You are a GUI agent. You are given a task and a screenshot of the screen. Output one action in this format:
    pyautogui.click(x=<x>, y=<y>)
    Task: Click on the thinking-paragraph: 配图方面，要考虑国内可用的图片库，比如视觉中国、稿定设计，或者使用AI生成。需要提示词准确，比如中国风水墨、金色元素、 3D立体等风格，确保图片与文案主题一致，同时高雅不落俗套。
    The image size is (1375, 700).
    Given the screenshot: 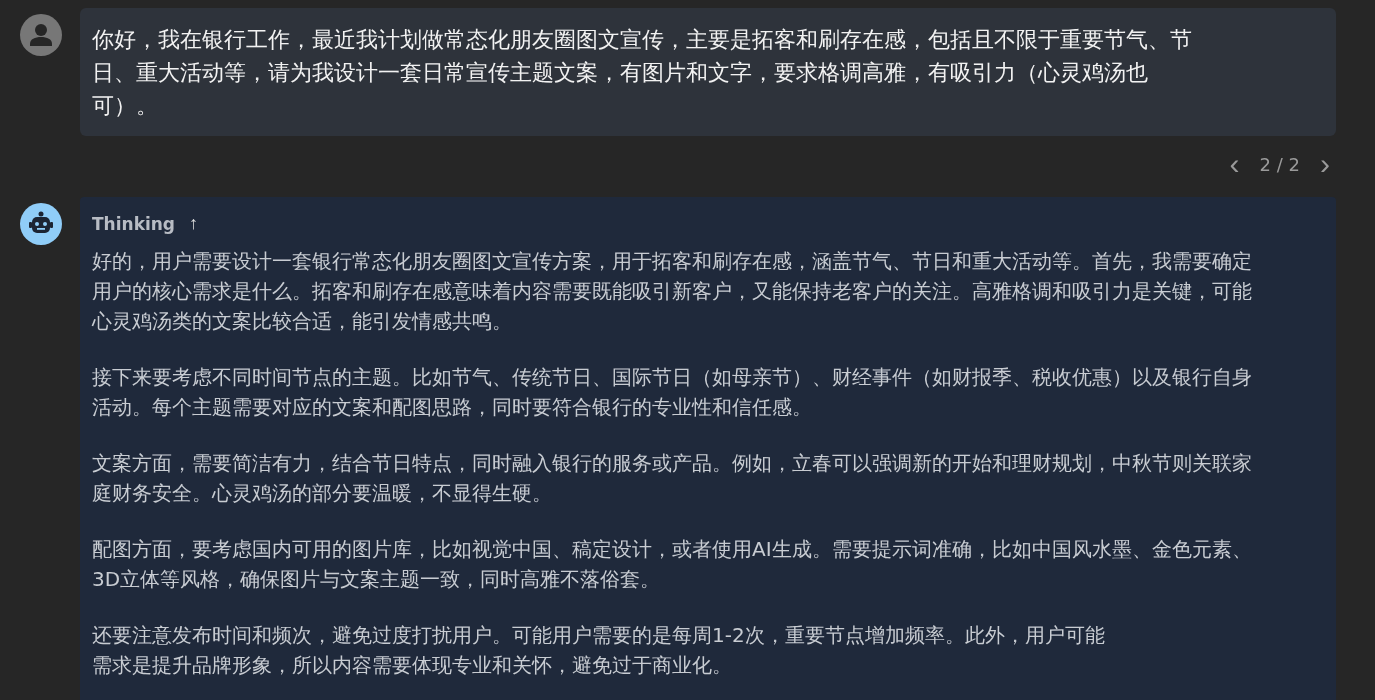 What is the action you would take?
    pyautogui.click(x=672, y=564)
    